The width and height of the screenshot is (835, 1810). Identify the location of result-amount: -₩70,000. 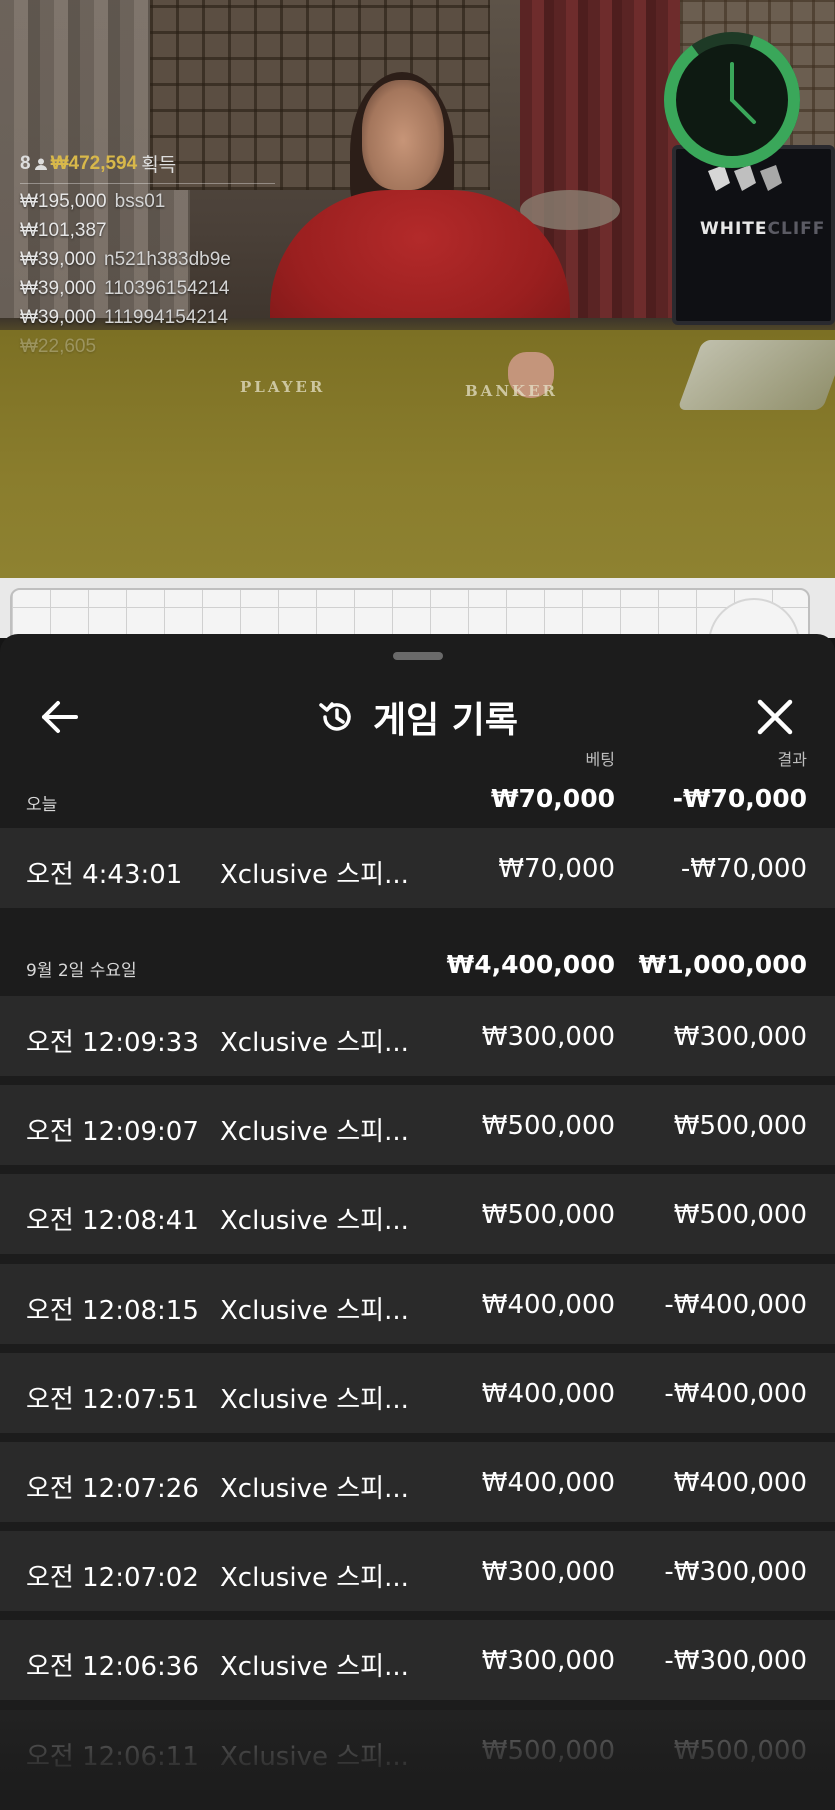
(743, 869).